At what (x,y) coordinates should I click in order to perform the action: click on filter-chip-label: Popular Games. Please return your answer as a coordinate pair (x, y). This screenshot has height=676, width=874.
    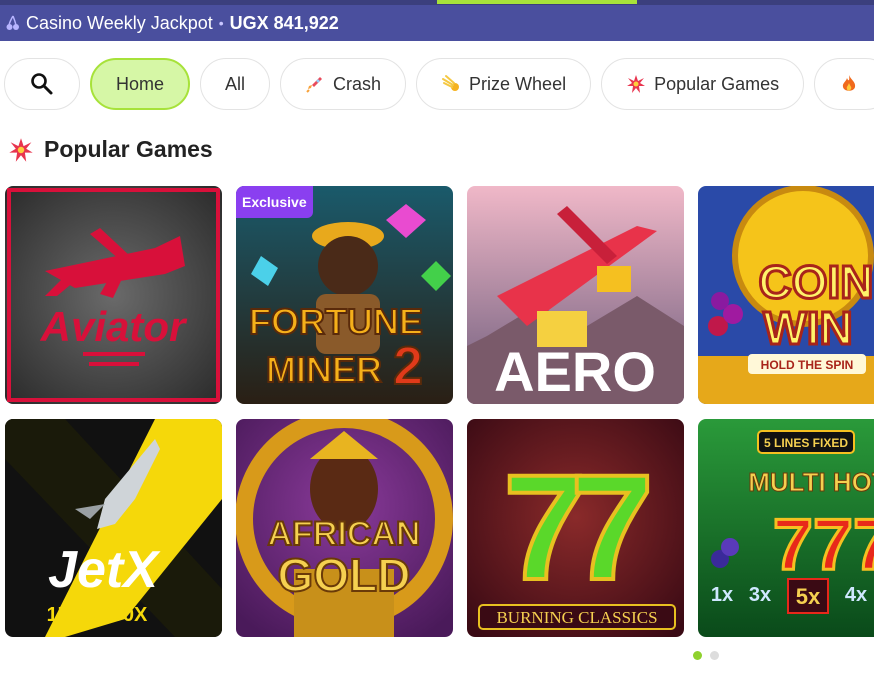
    Looking at the image, I should click on (717, 83).